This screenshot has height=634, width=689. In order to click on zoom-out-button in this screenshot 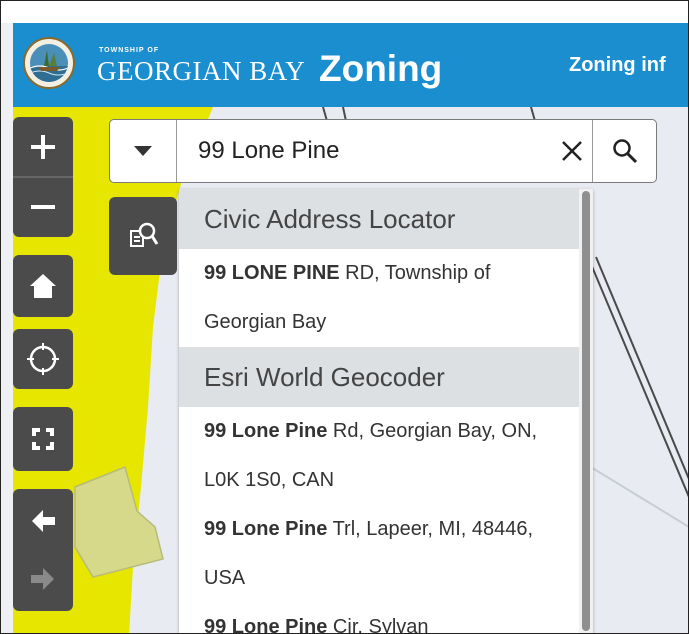, I will do `click(43, 207)`.